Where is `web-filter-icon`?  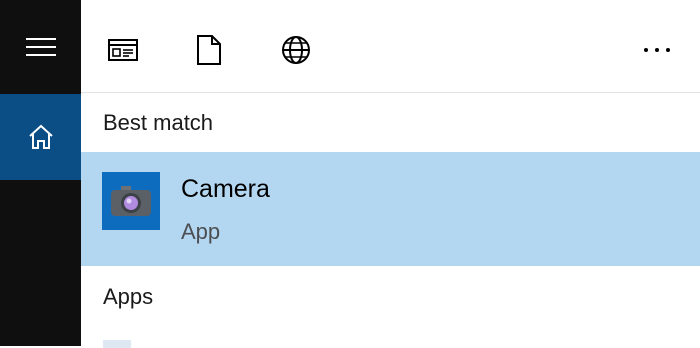 web-filter-icon is located at coordinates (296, 50).